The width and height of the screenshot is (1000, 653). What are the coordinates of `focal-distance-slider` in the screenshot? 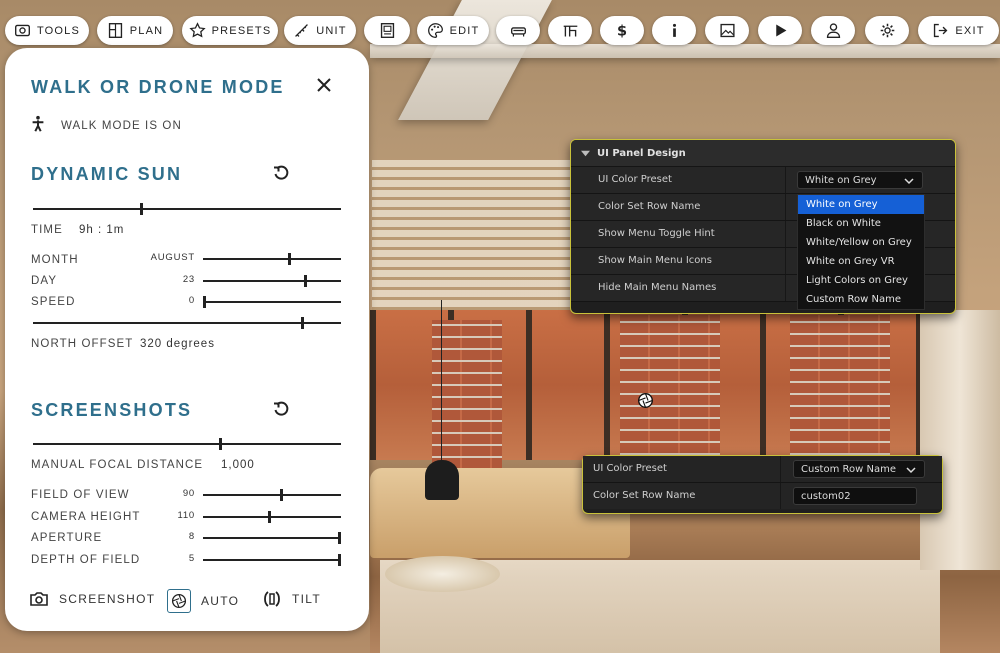 It's located at (187, 444).